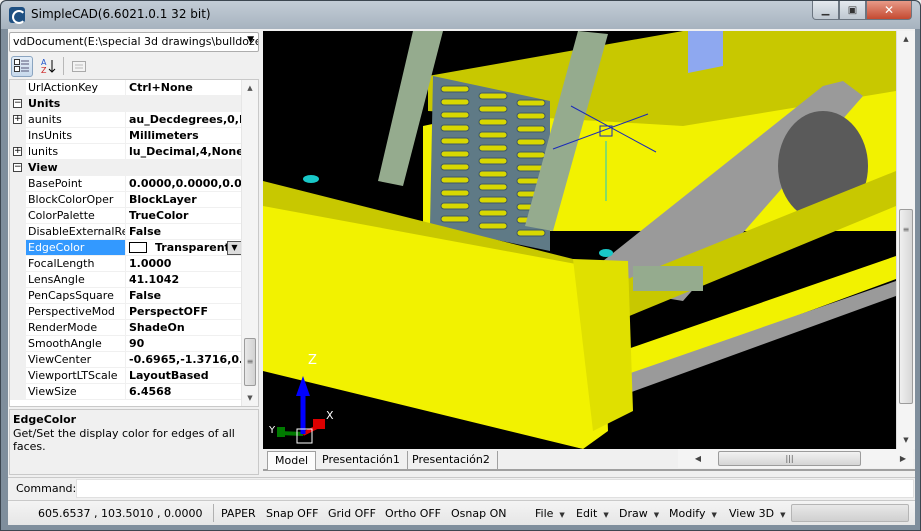 This screenshot has width=921, height=531. What do you see at coordinates (451, 460) in the screenshot?
I see `tab-presentacion2: Presentación2` at bounding box center [451, 460].